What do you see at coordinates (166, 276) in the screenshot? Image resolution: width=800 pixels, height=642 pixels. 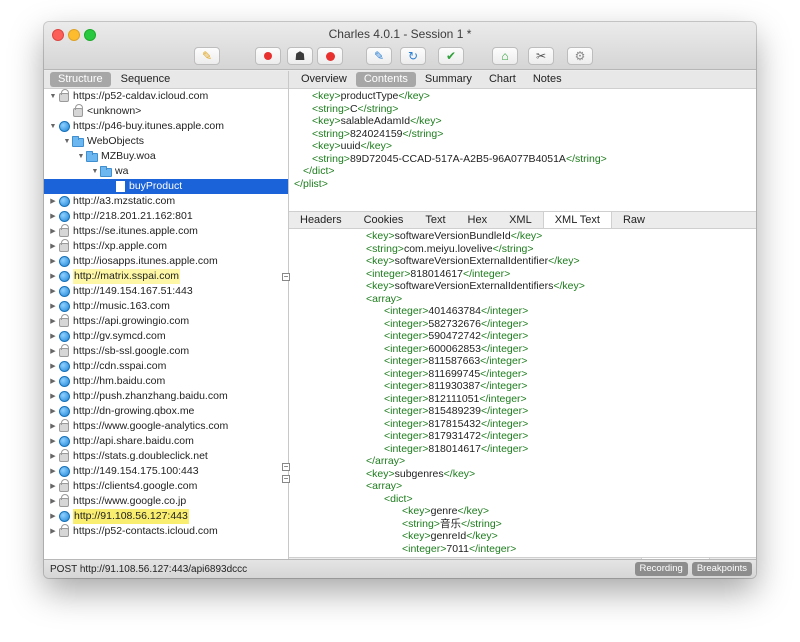 I see `tree-item: ▶ http://matrix.sspai.com` at bounding box center [166, 276].